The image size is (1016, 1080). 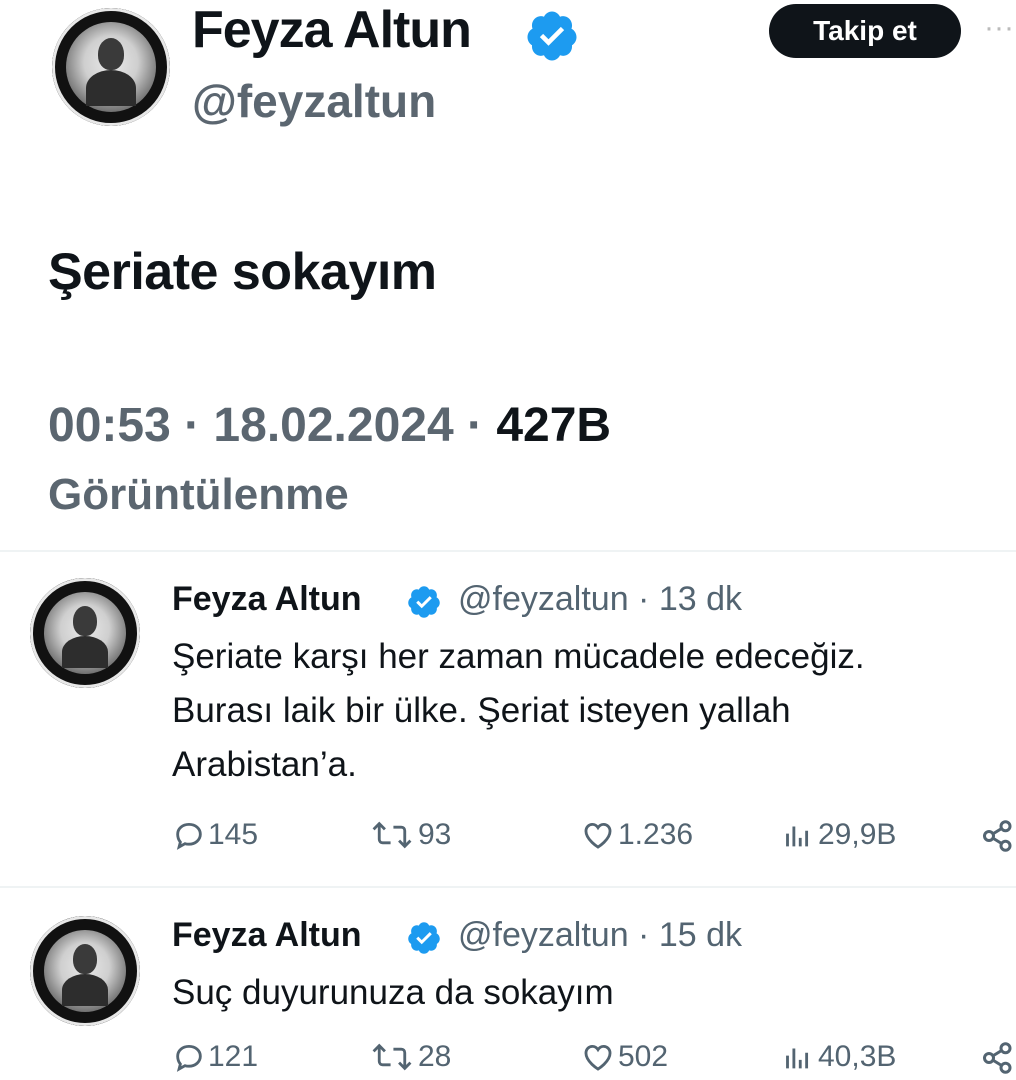 What do you see at coordinates (109, 425) in the screenshot?
I see `tweet-time: 00:53` at bounding box center [109, 425].